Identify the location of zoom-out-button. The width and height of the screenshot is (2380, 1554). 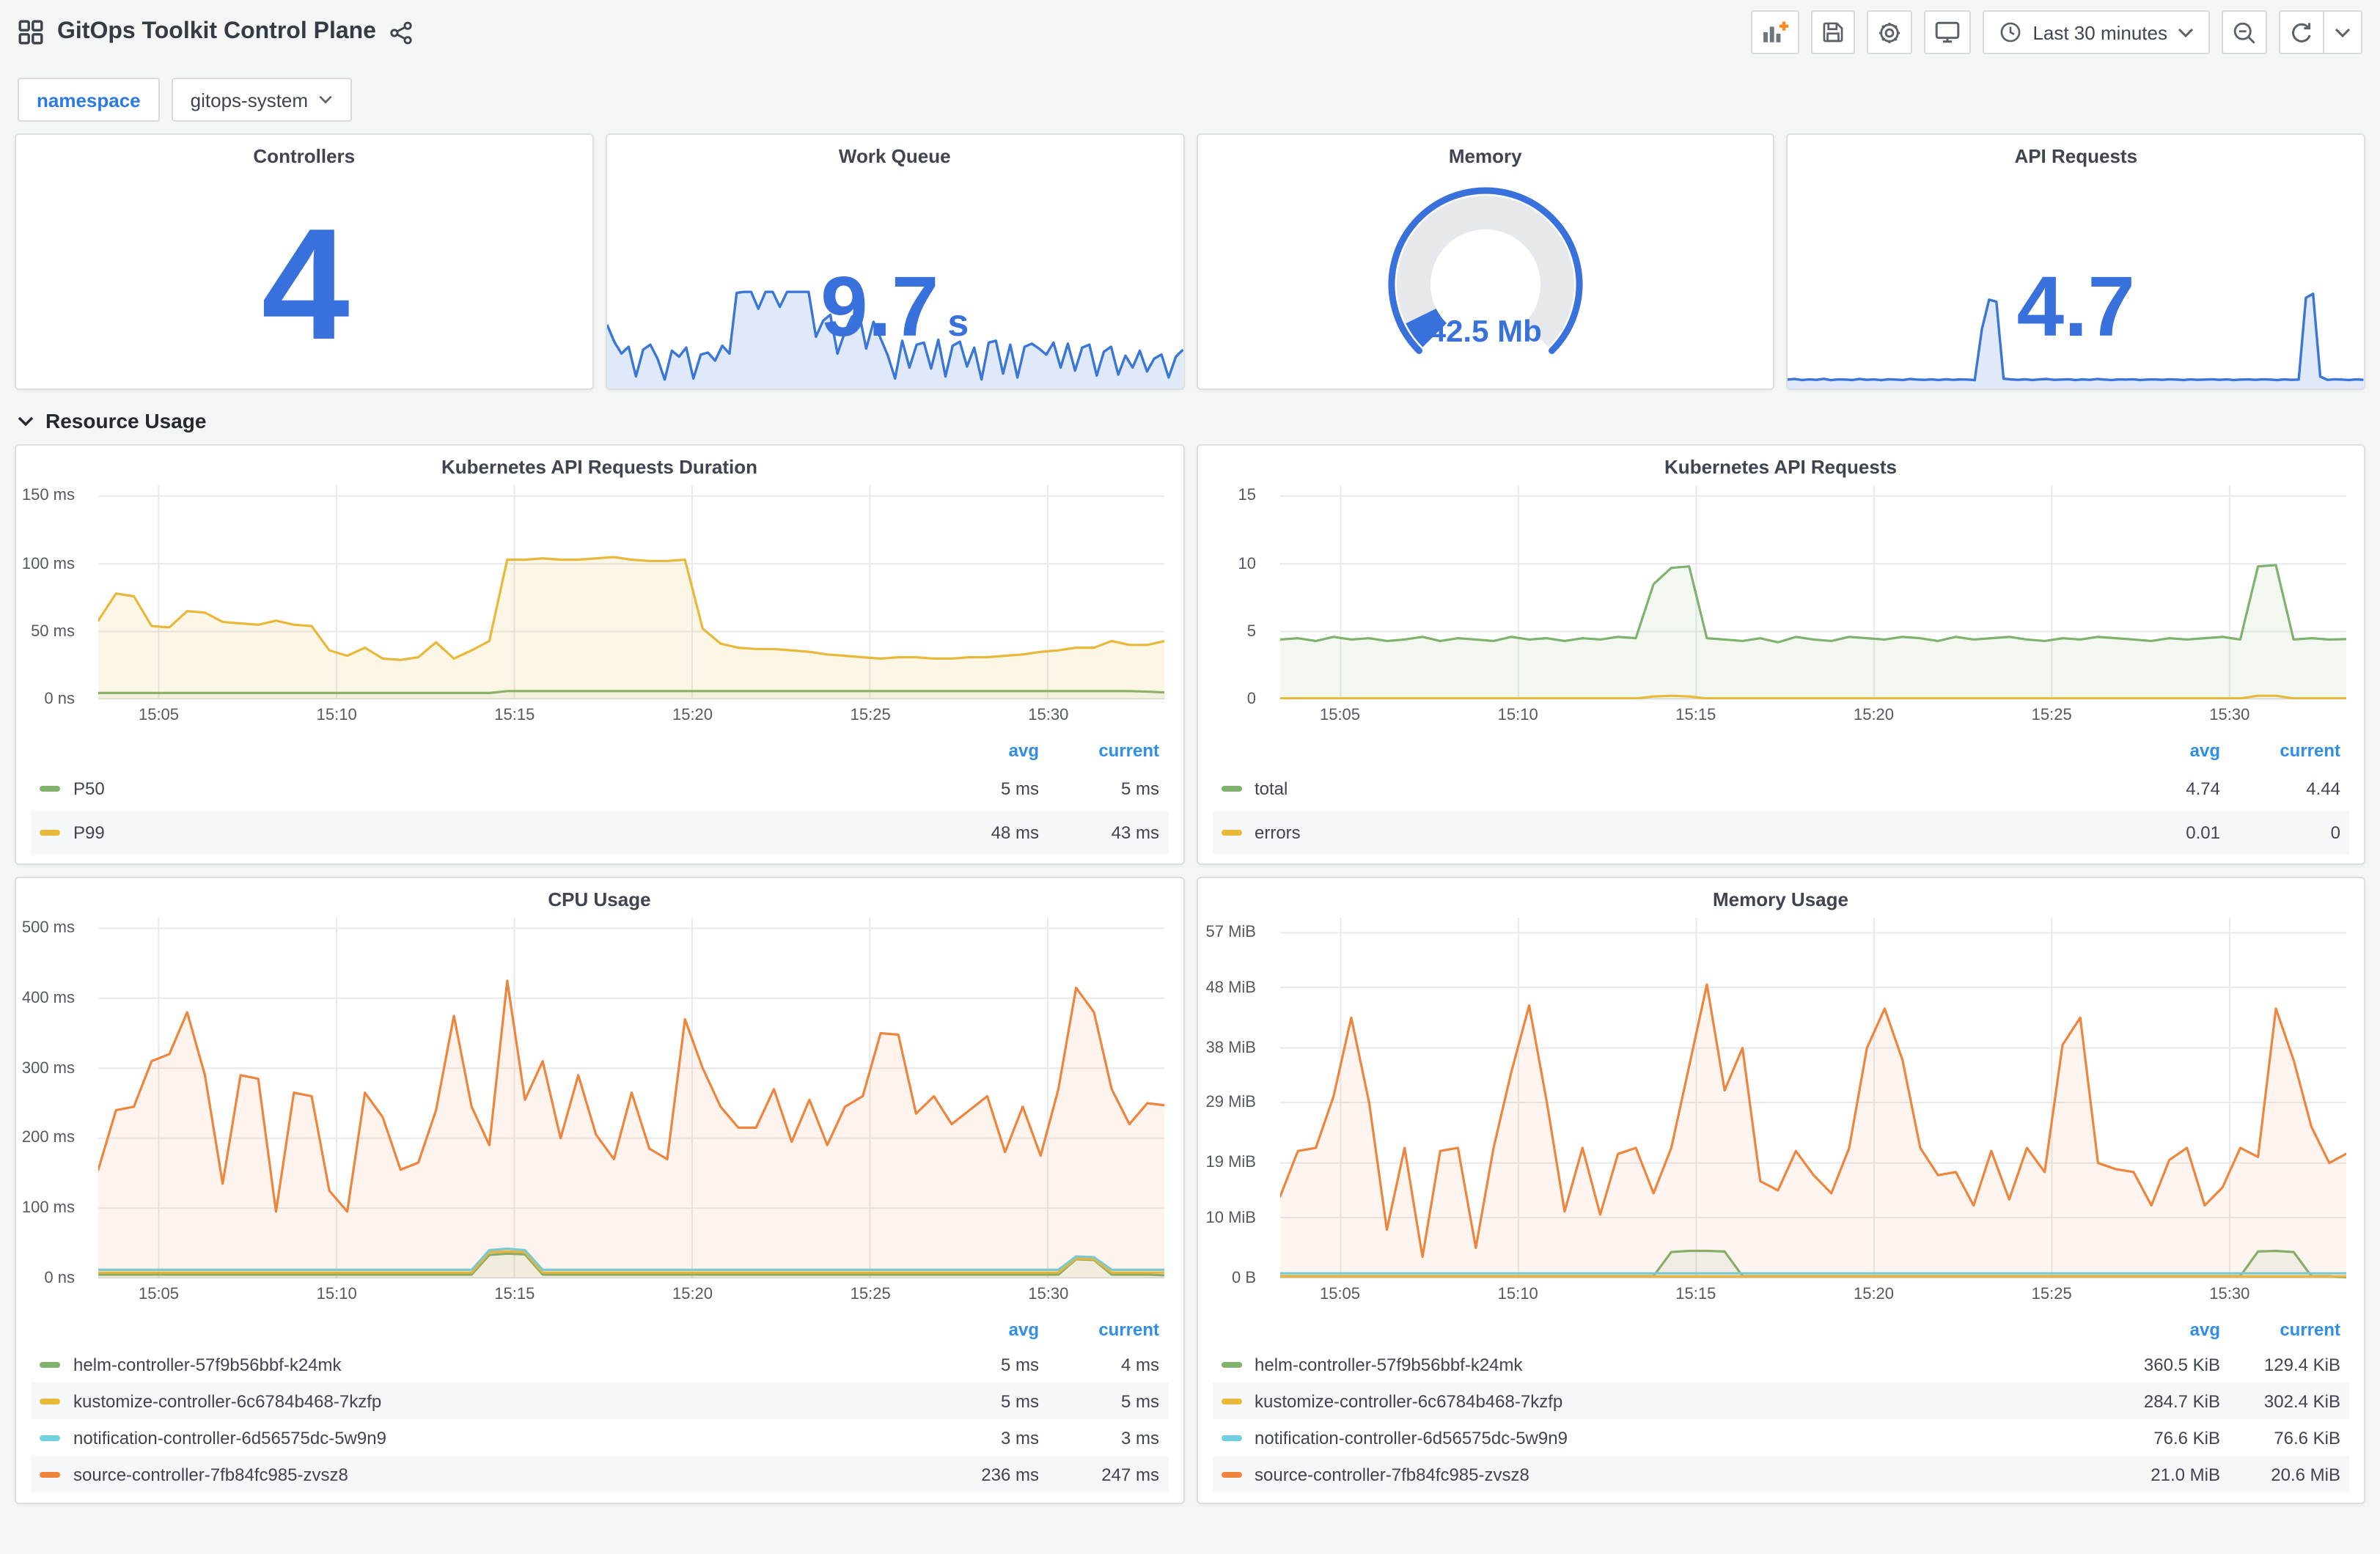
(2244, 32).